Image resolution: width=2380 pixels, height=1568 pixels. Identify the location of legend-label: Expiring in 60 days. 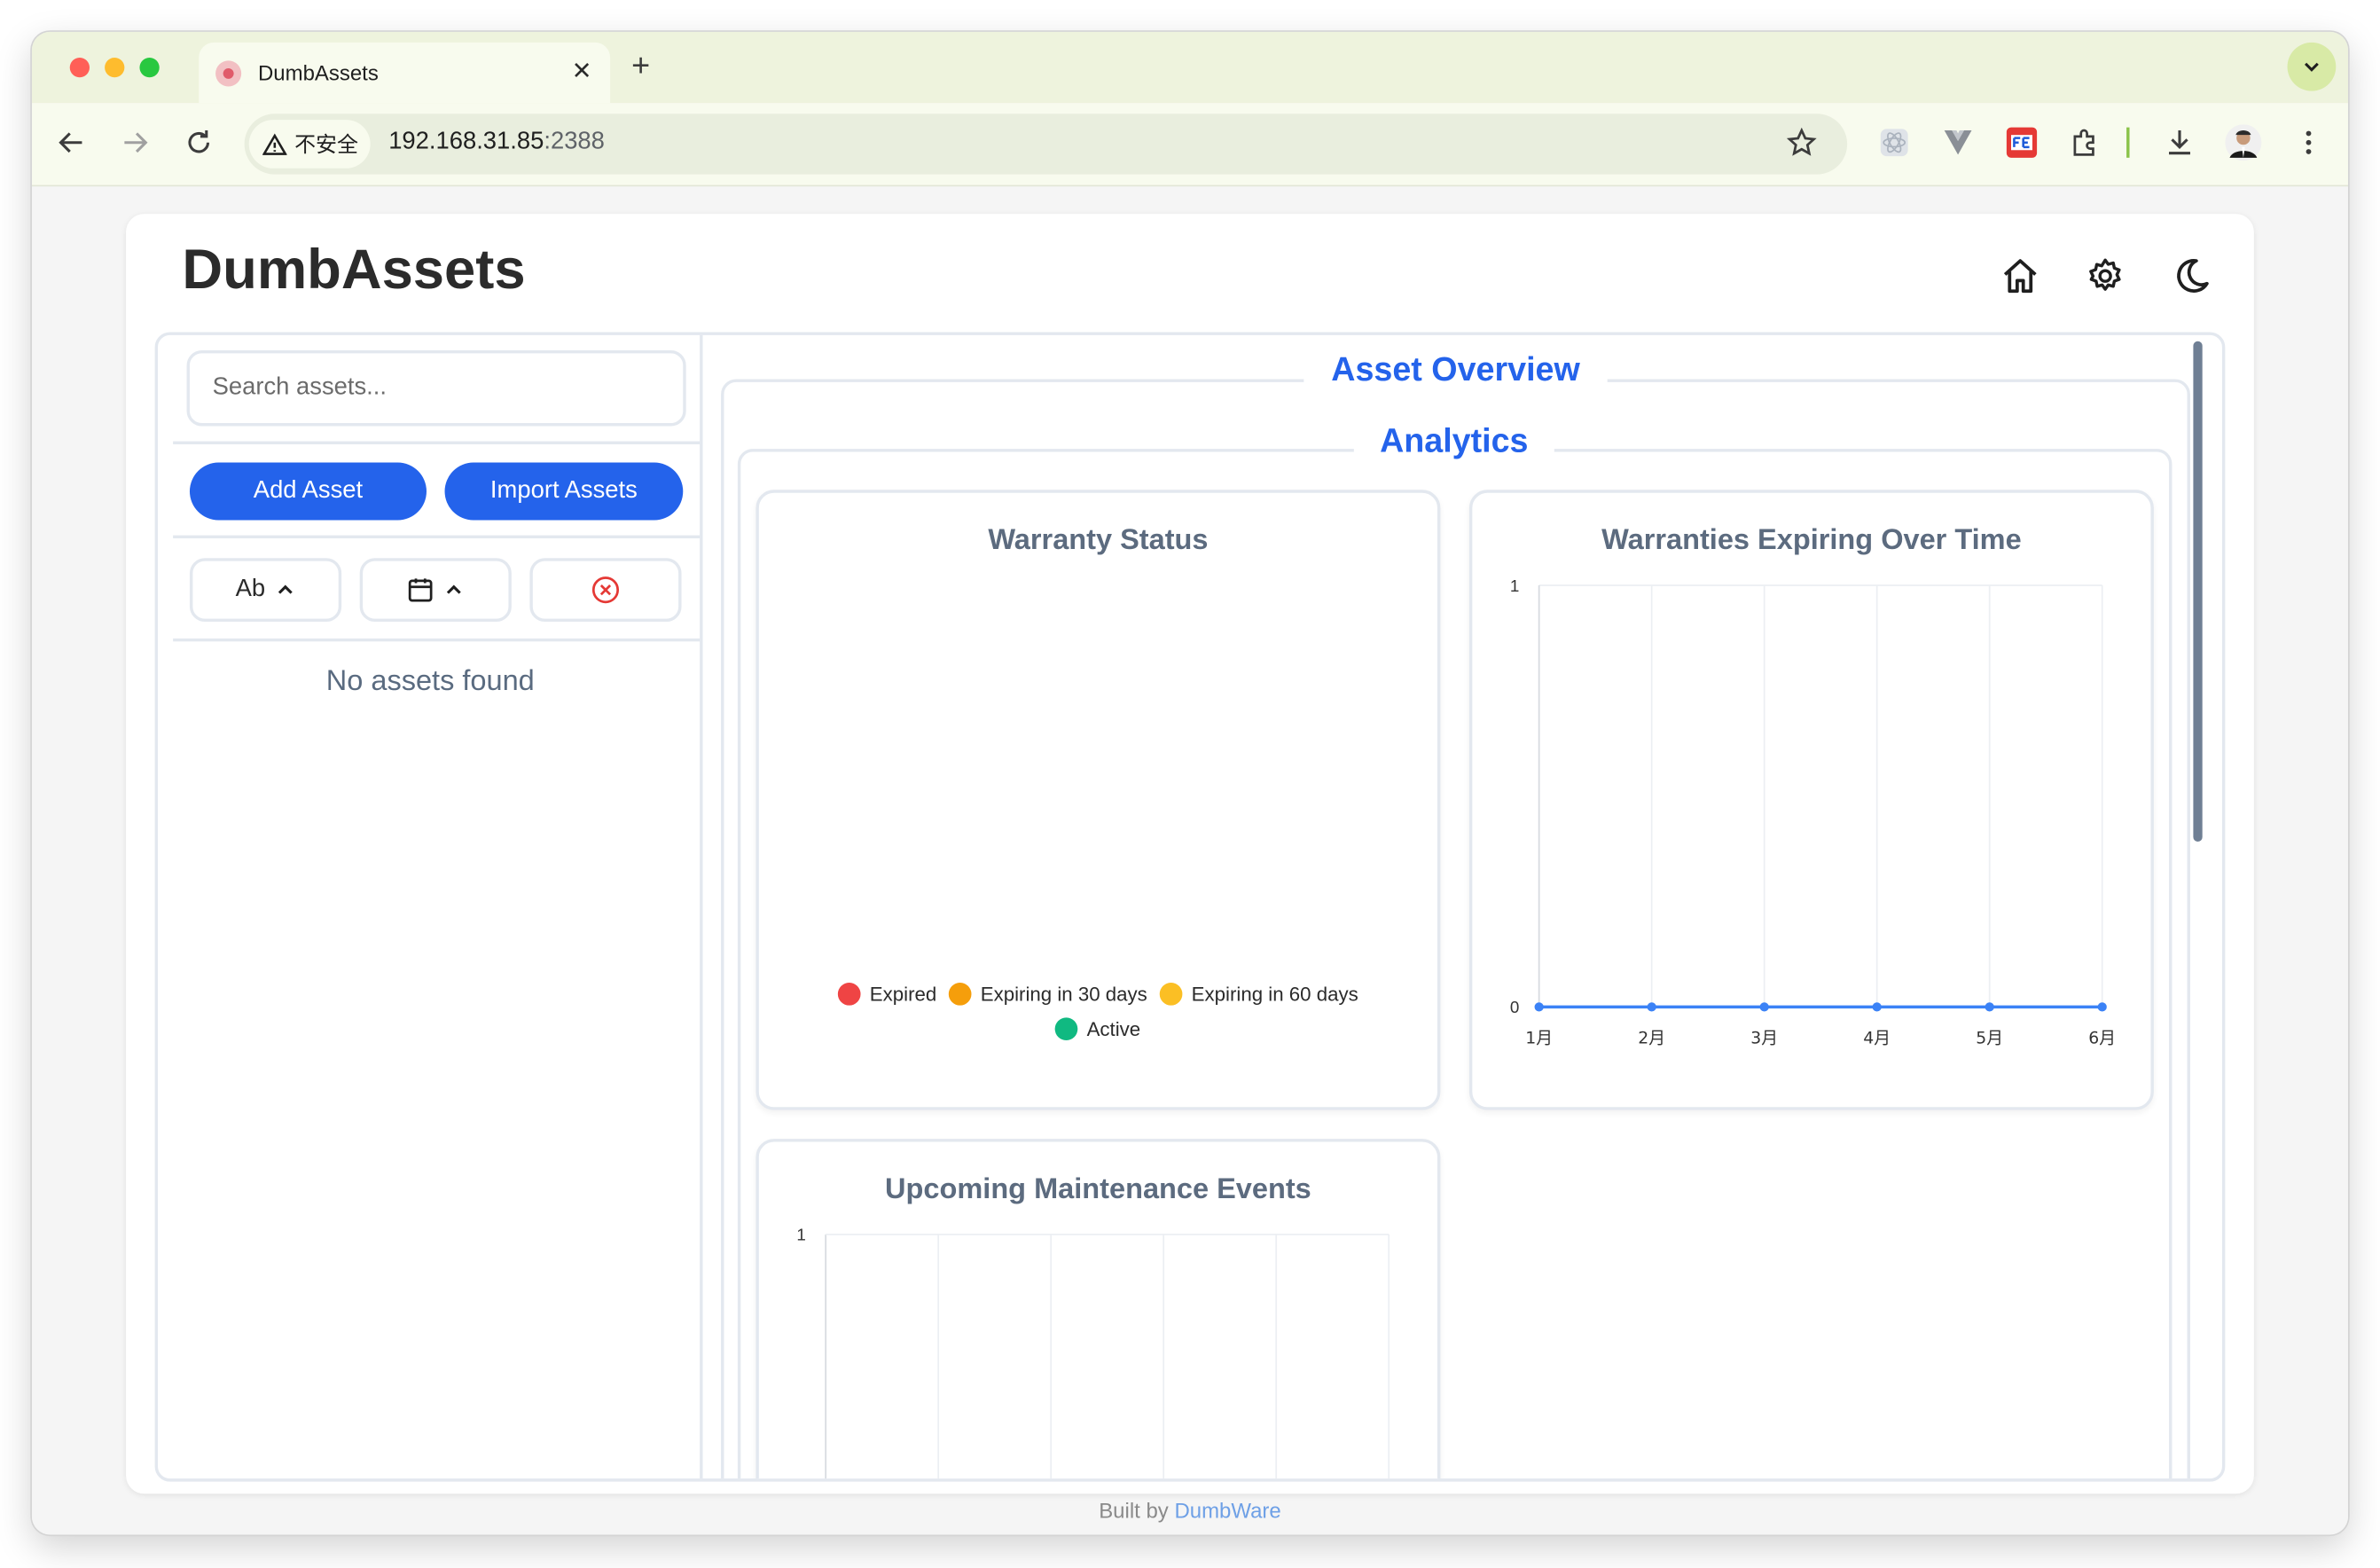
(1274, 995).